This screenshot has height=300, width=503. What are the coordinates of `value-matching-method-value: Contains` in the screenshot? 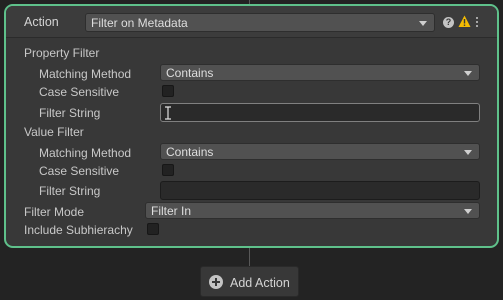 It's located at (190, 151).